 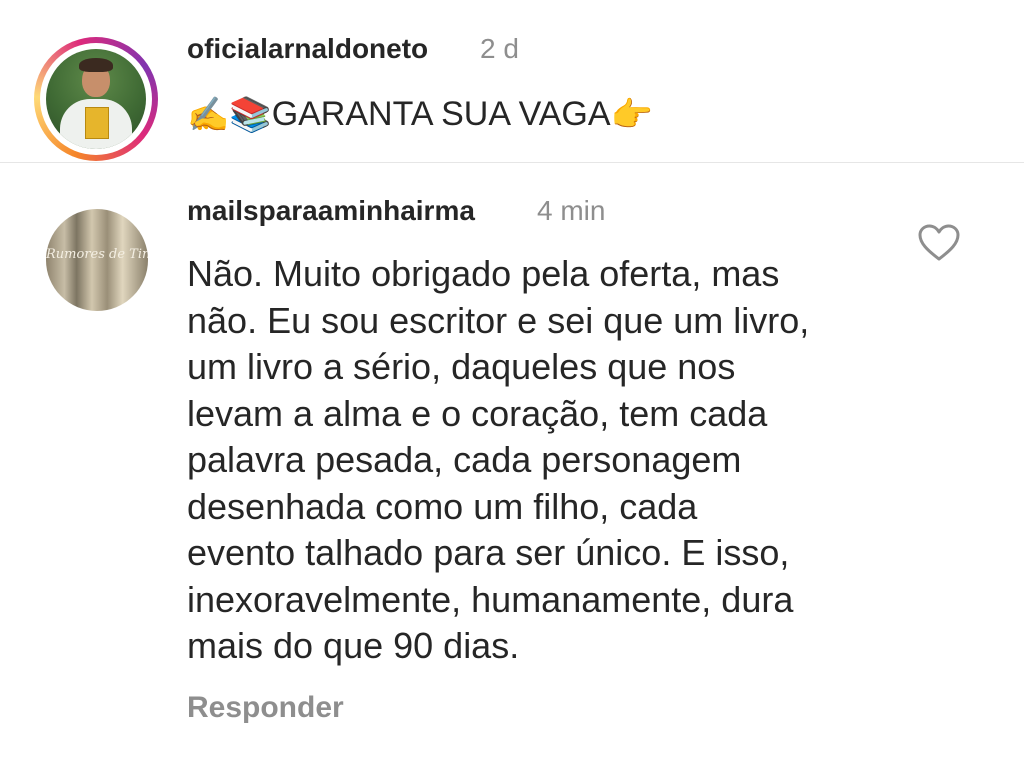 What do you see at coordinates (461, 366) in the screenshot?
I see `comment-line: um livro a sério, daqueles que nos` at bounding box center [461, 366].